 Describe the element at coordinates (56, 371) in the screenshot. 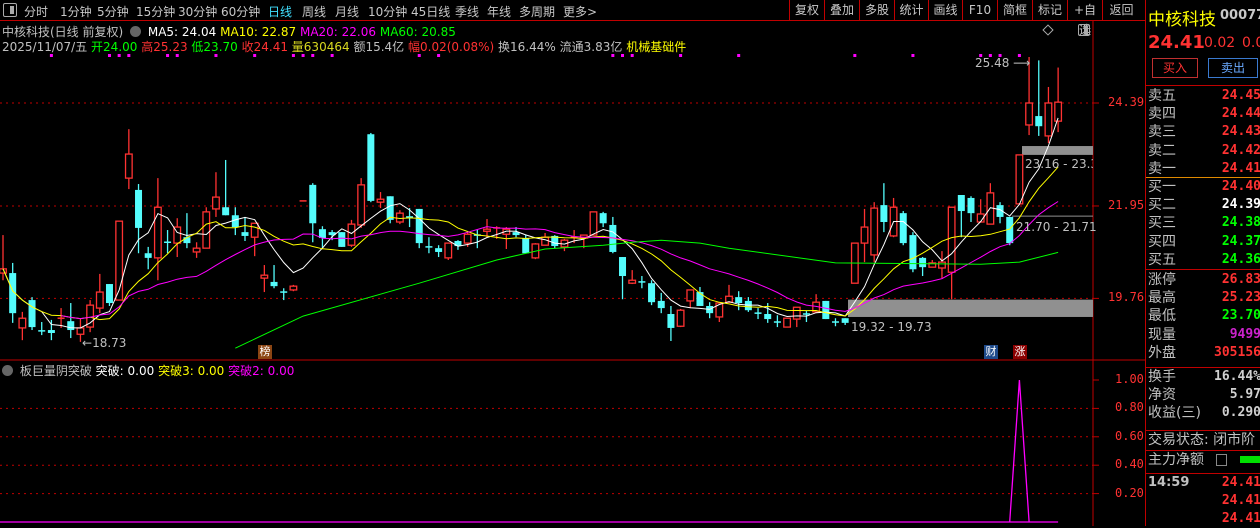

I see `indicator-name: 板巨量阴突破` at that location.